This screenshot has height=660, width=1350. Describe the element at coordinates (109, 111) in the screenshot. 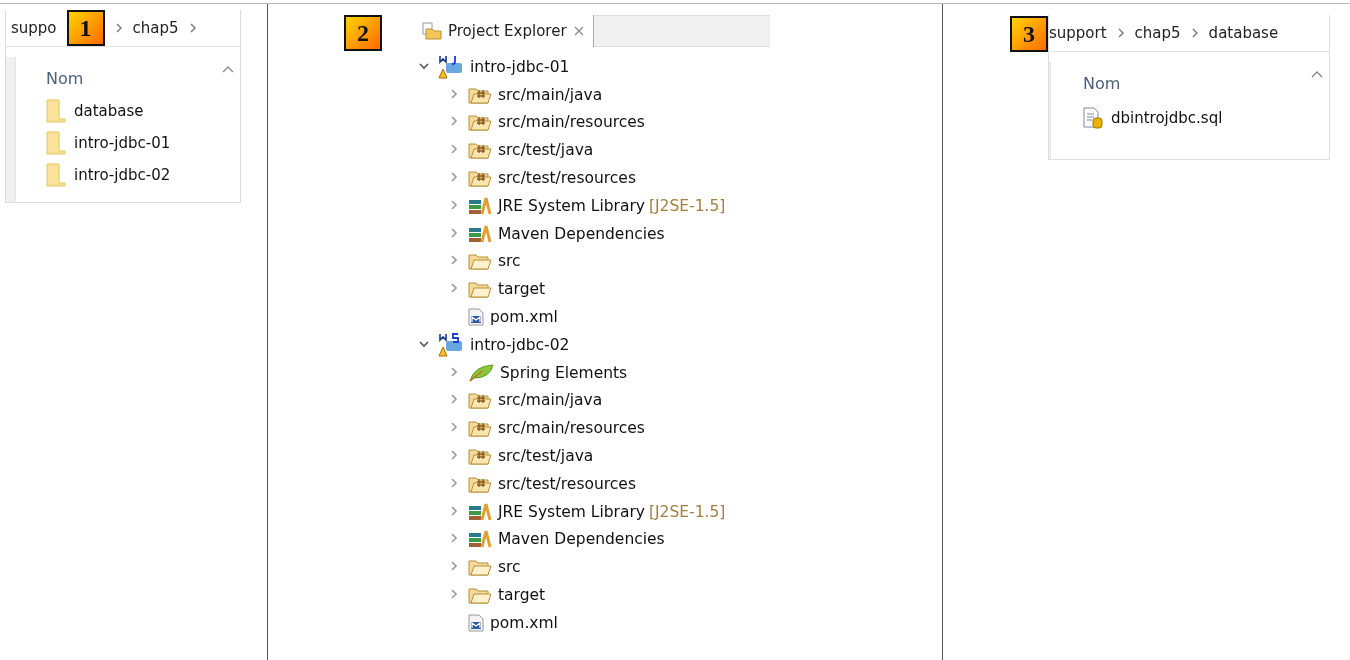

I see `file-name: database` at that location.